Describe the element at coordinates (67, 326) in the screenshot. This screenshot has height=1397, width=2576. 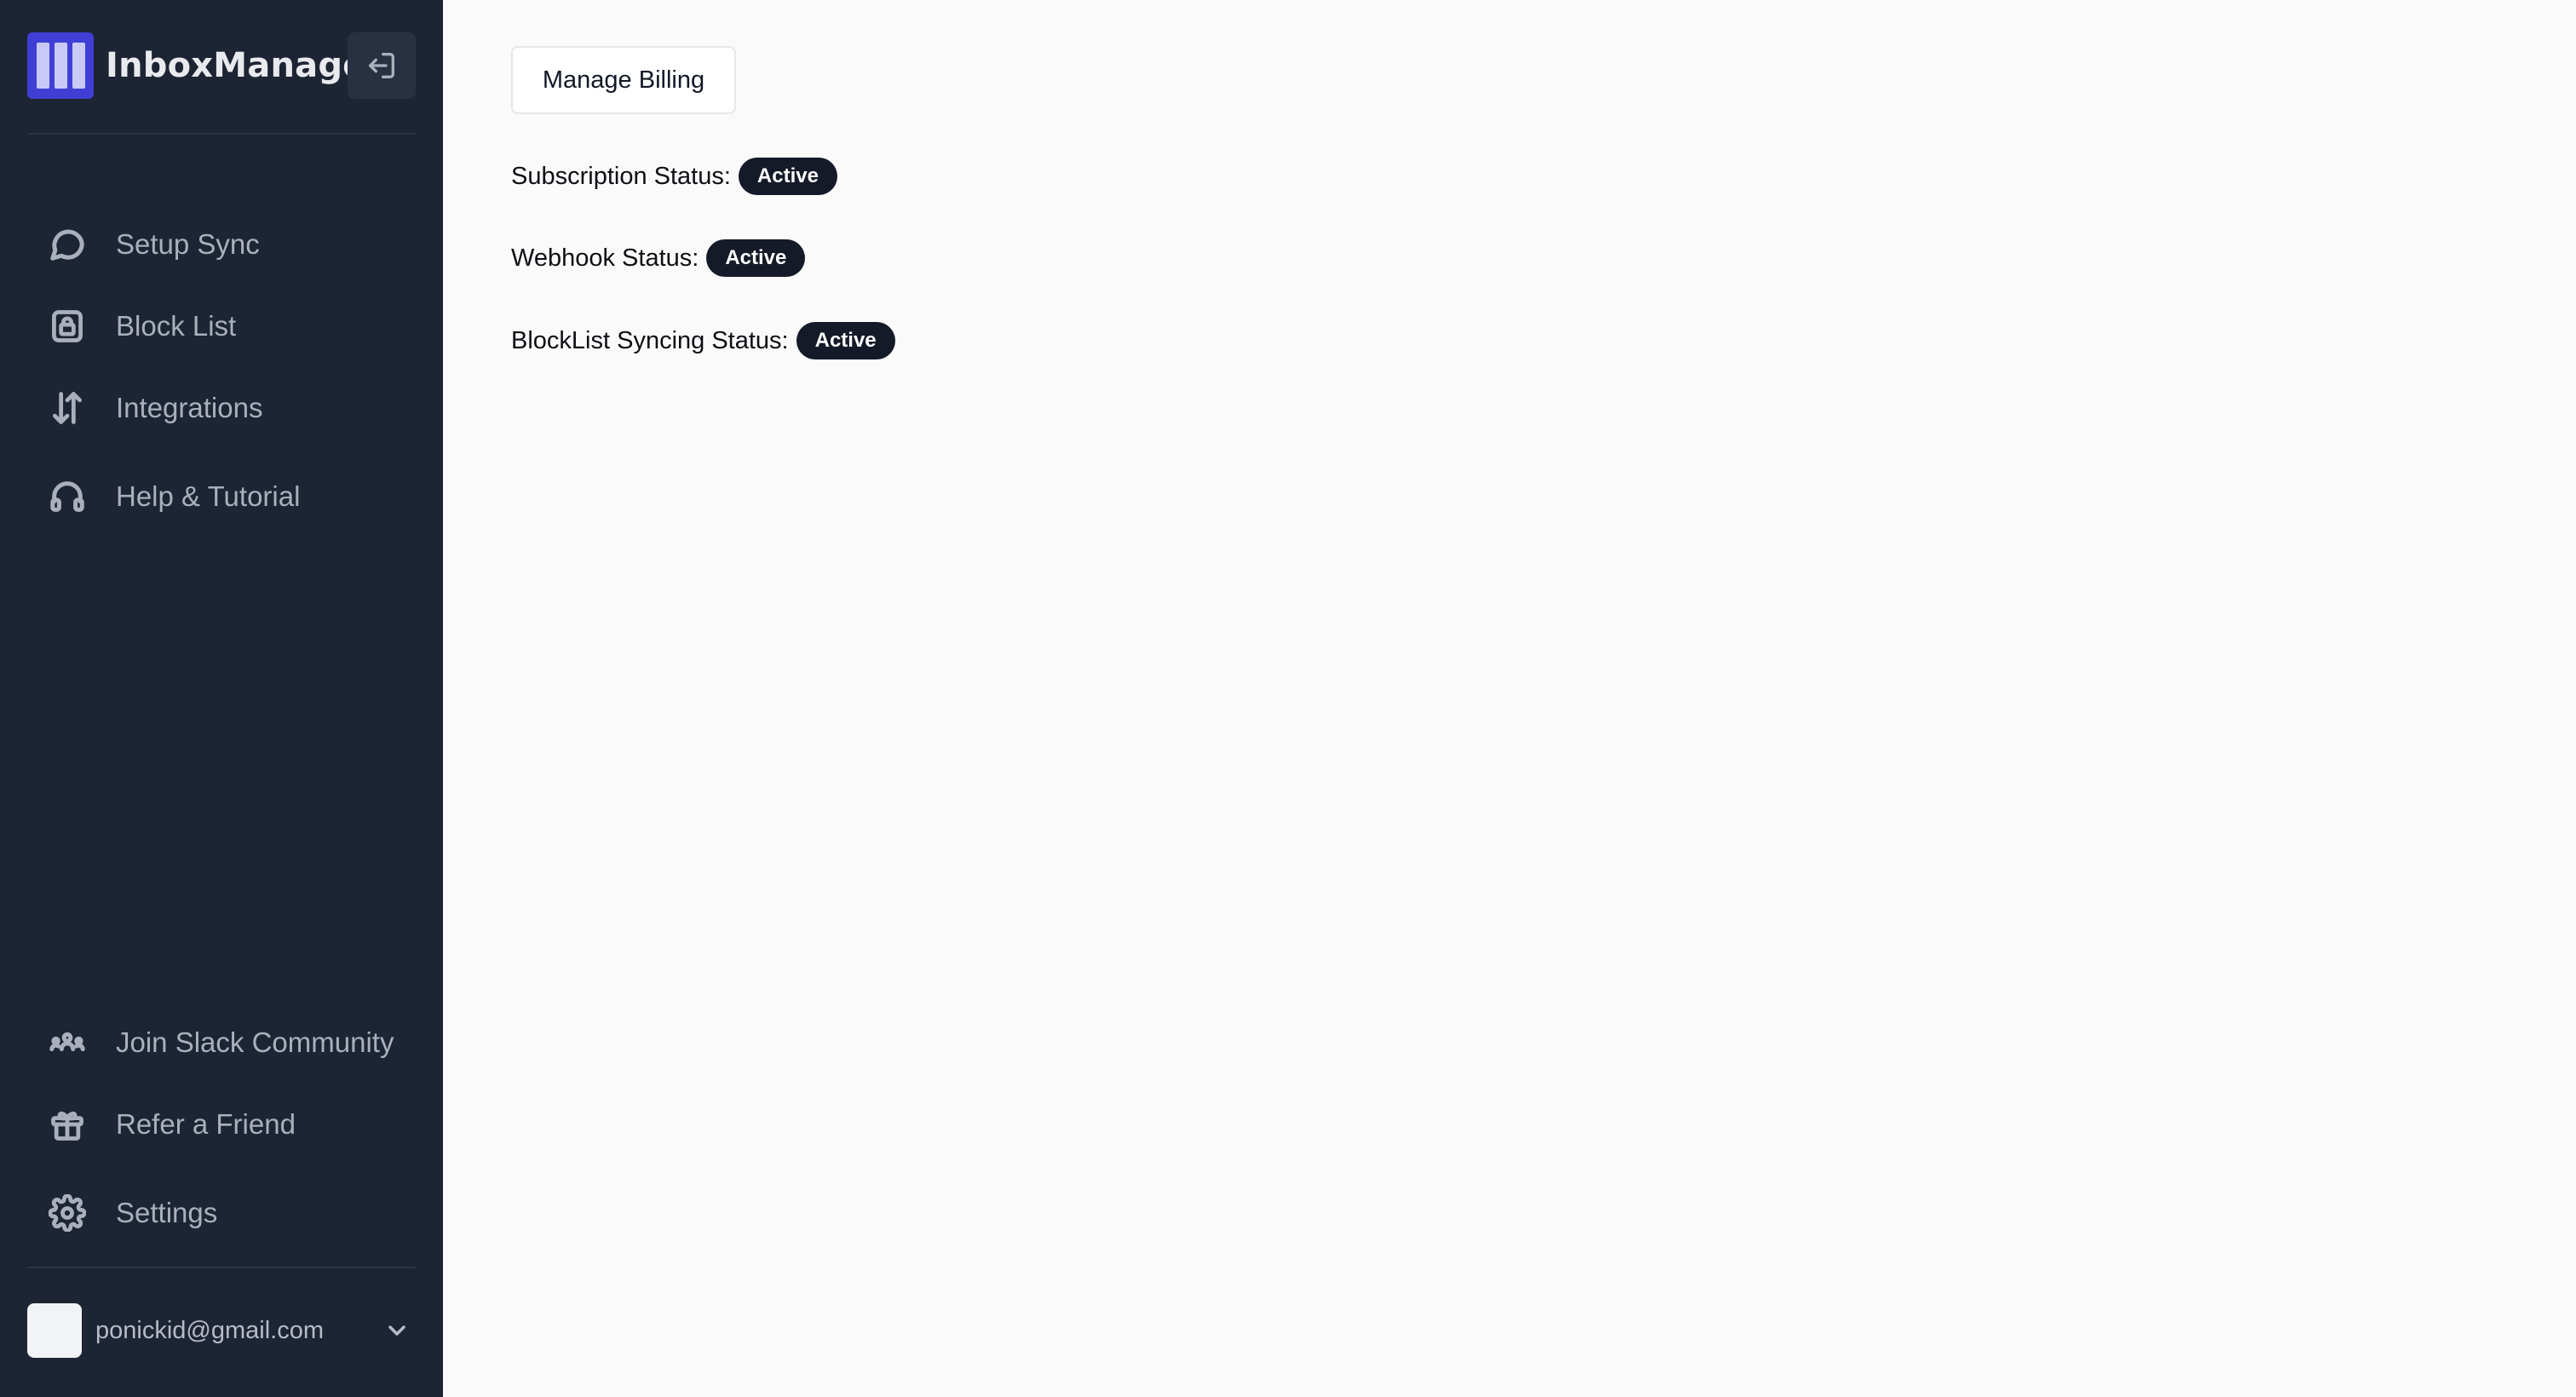
I see `lock-icon` at that location.